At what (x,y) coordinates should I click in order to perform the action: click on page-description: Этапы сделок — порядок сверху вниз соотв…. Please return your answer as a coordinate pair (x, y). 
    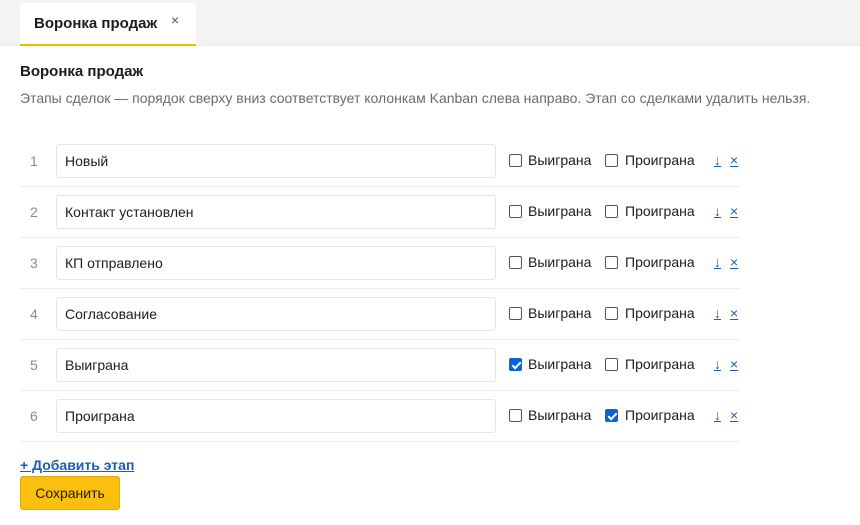
    Looking at the image, I should click on (415, 98).